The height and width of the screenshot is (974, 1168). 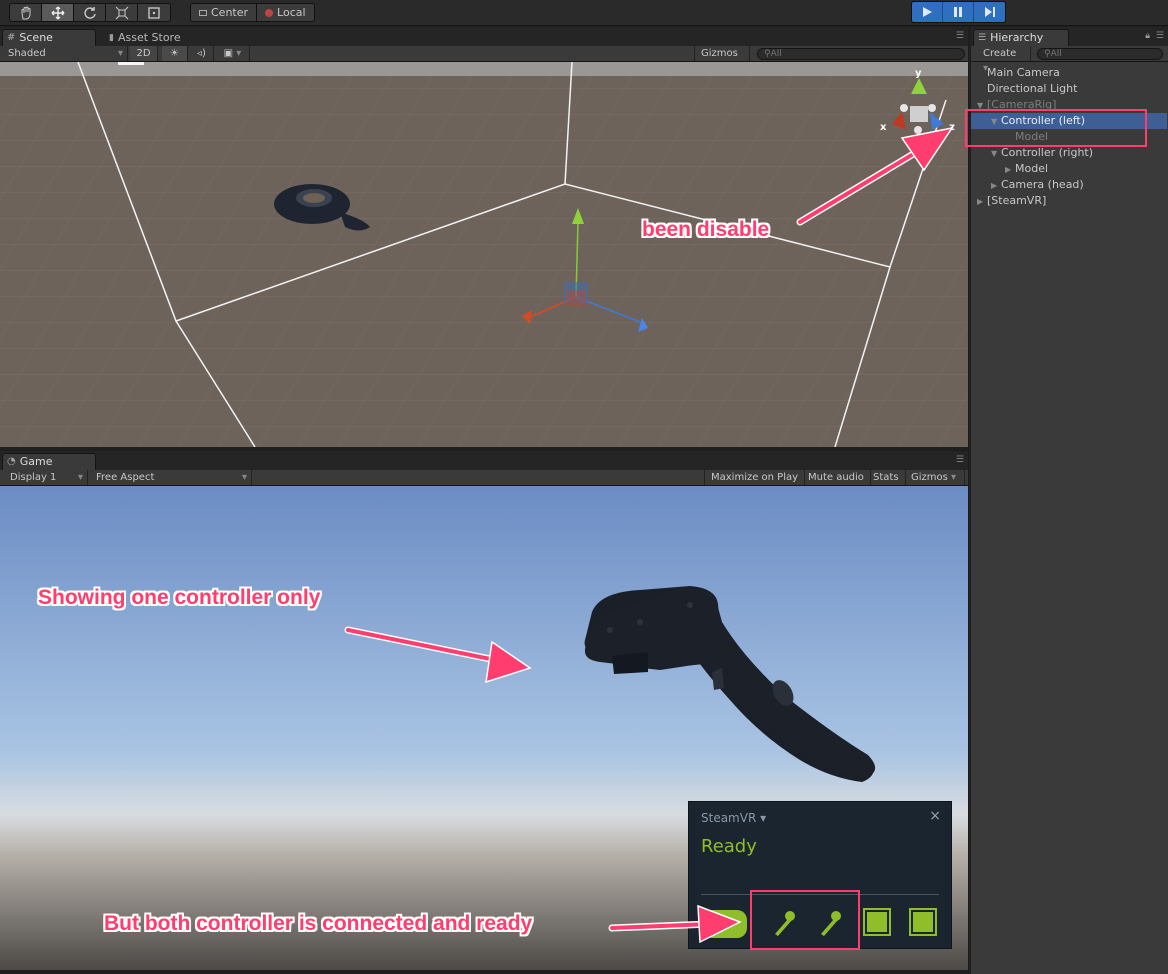 What do you see at coordinates (733, 818) in the screenshot?
I see `steamvr-menu: SteamVR ▾` at bounding box center [733, 818].